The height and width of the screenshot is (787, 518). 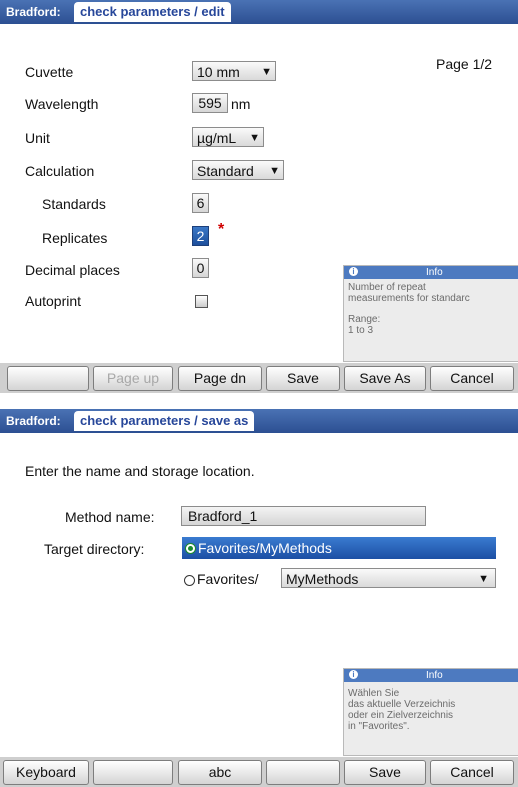 I want to click on method-name-label: Method name:, so click(x=110, y=517).